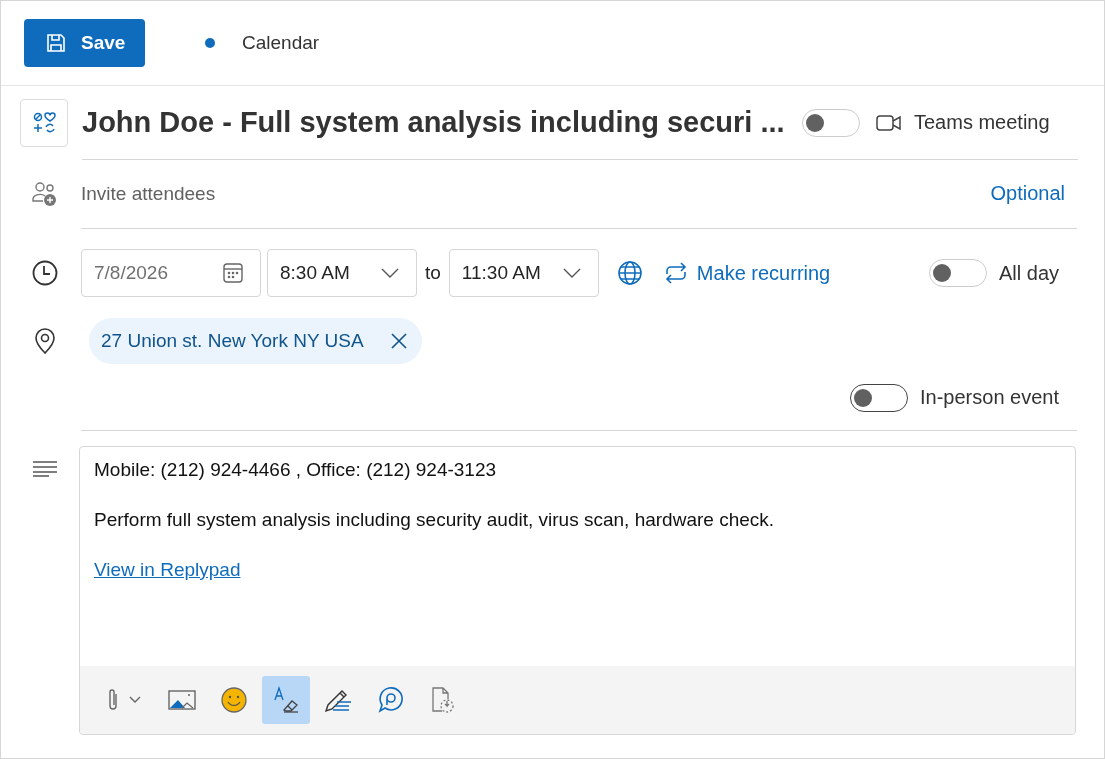 The image size is (1105, 759). I want to click on body-text: Perform full system analysis including security audit, virus scan, hardware check., so click(435, 520).